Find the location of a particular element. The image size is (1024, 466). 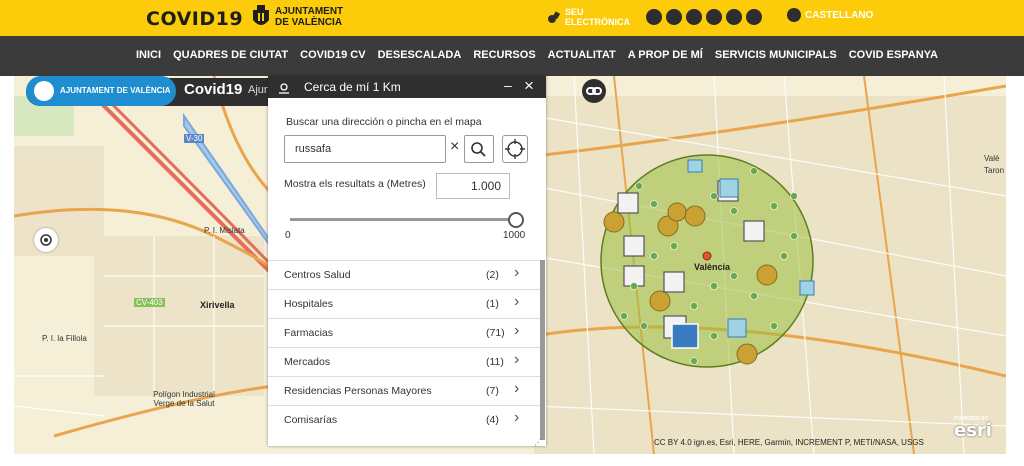

youtube-icon is located at coordinates (694, 17).